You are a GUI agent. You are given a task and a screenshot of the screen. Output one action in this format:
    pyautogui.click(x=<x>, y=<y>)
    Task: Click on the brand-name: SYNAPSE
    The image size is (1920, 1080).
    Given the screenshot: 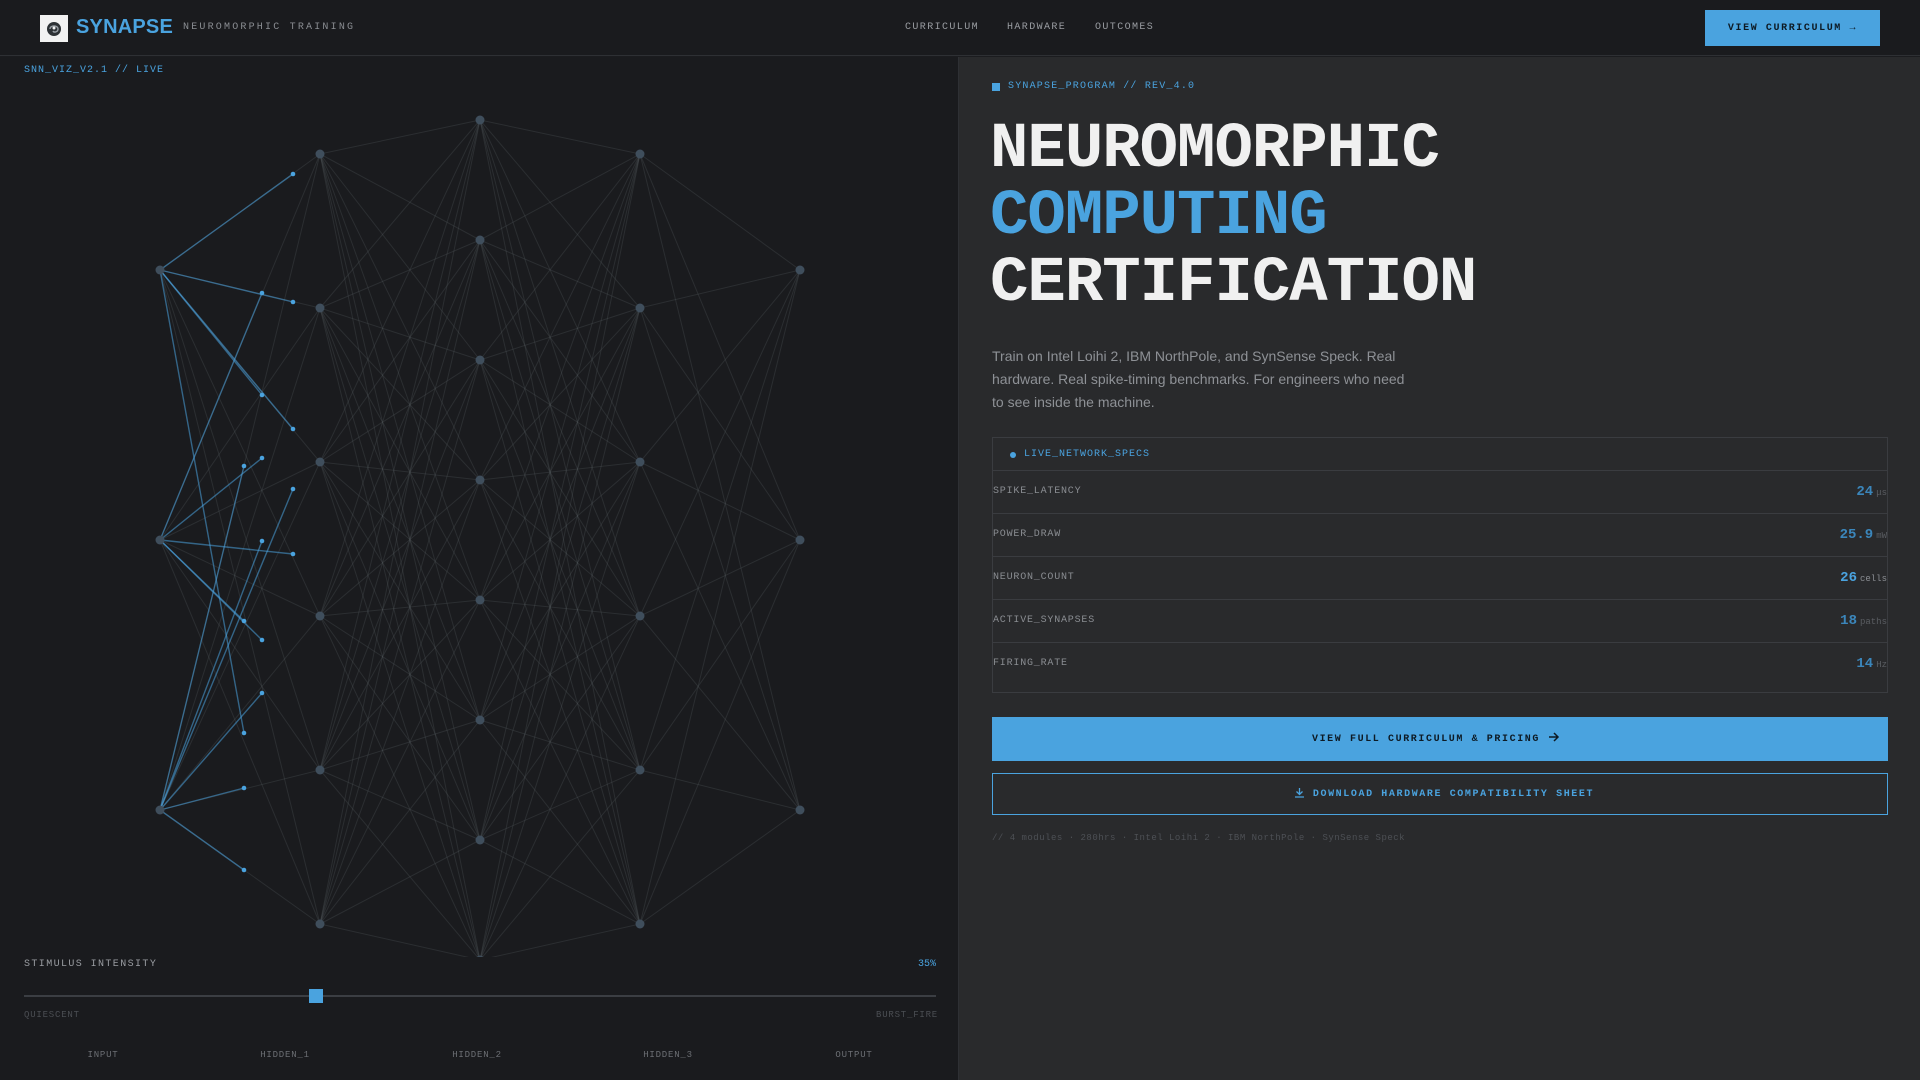 What is the action you would take?
    pyautogui.click(x=124, y=27)
    